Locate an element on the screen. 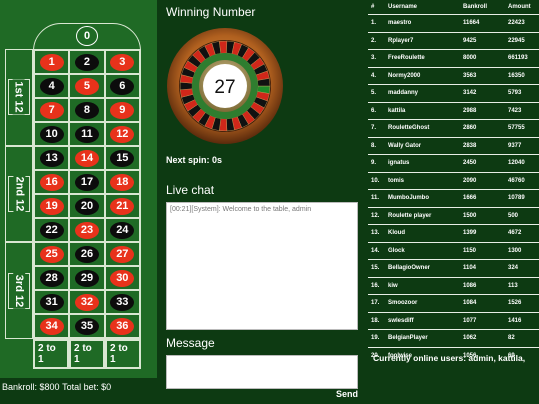 Image resolution: width=539 pixels, height=404 pixels. number-bet-cell: 33 is located at coordinates (122, 302).